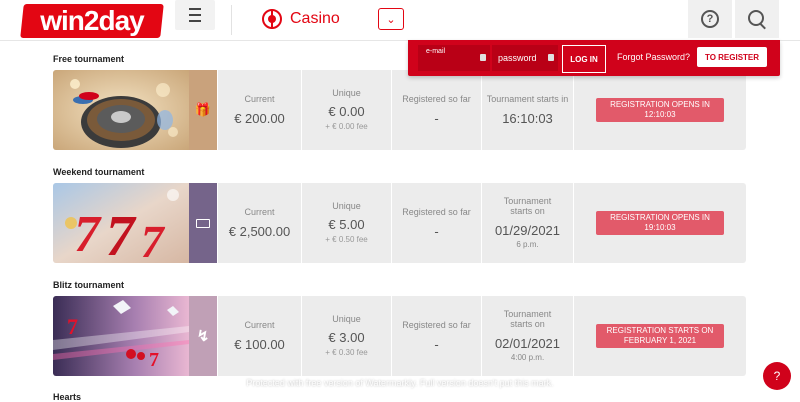 This screenshot has width=800, height=402. I want to click on casino-label: Casino, so click(315, 18).